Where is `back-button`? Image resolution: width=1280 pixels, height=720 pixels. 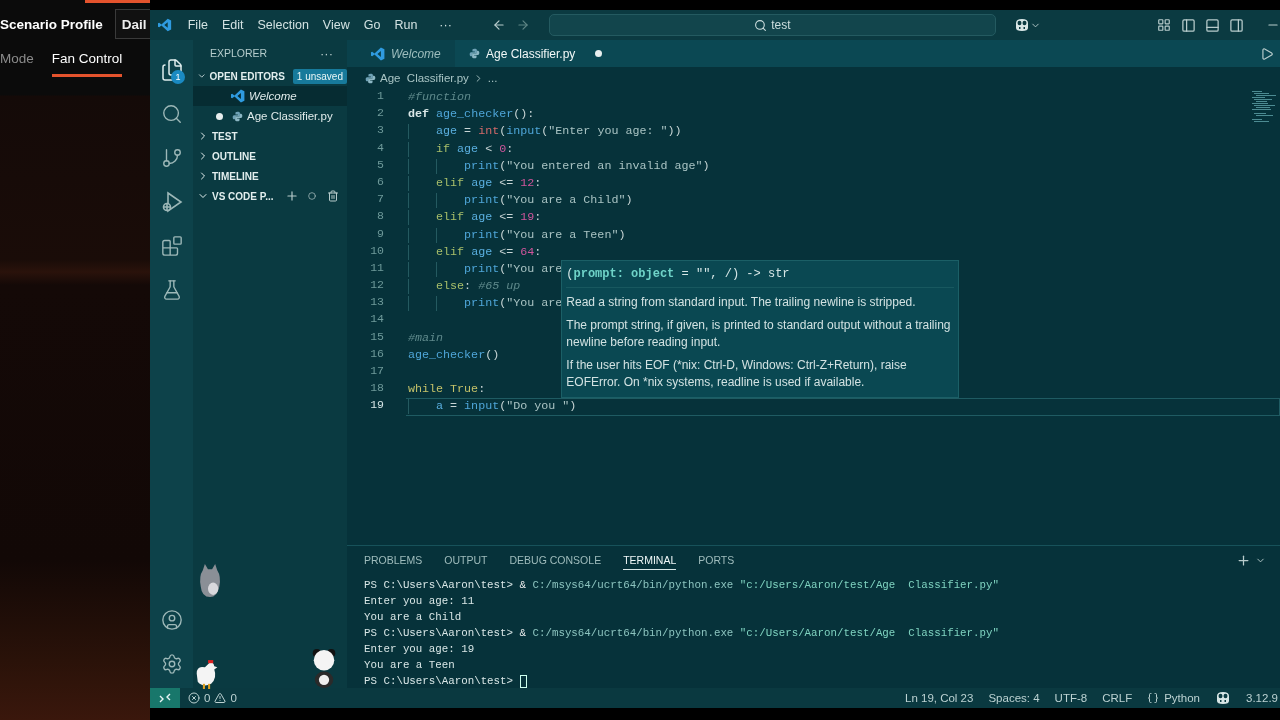
back-button is located at coordinates (498, 25).